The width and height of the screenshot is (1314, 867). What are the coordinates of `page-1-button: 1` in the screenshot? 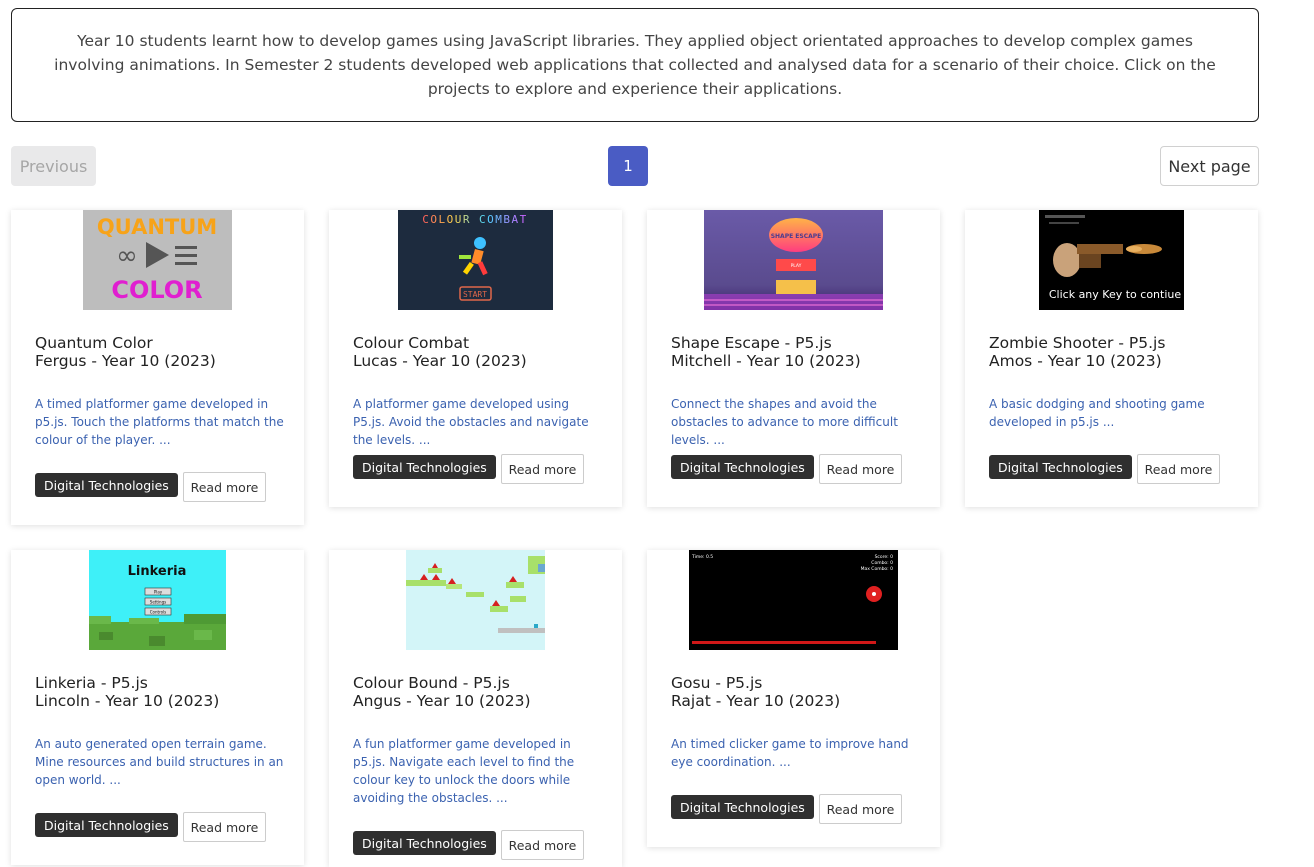 It's located at (628, 166).